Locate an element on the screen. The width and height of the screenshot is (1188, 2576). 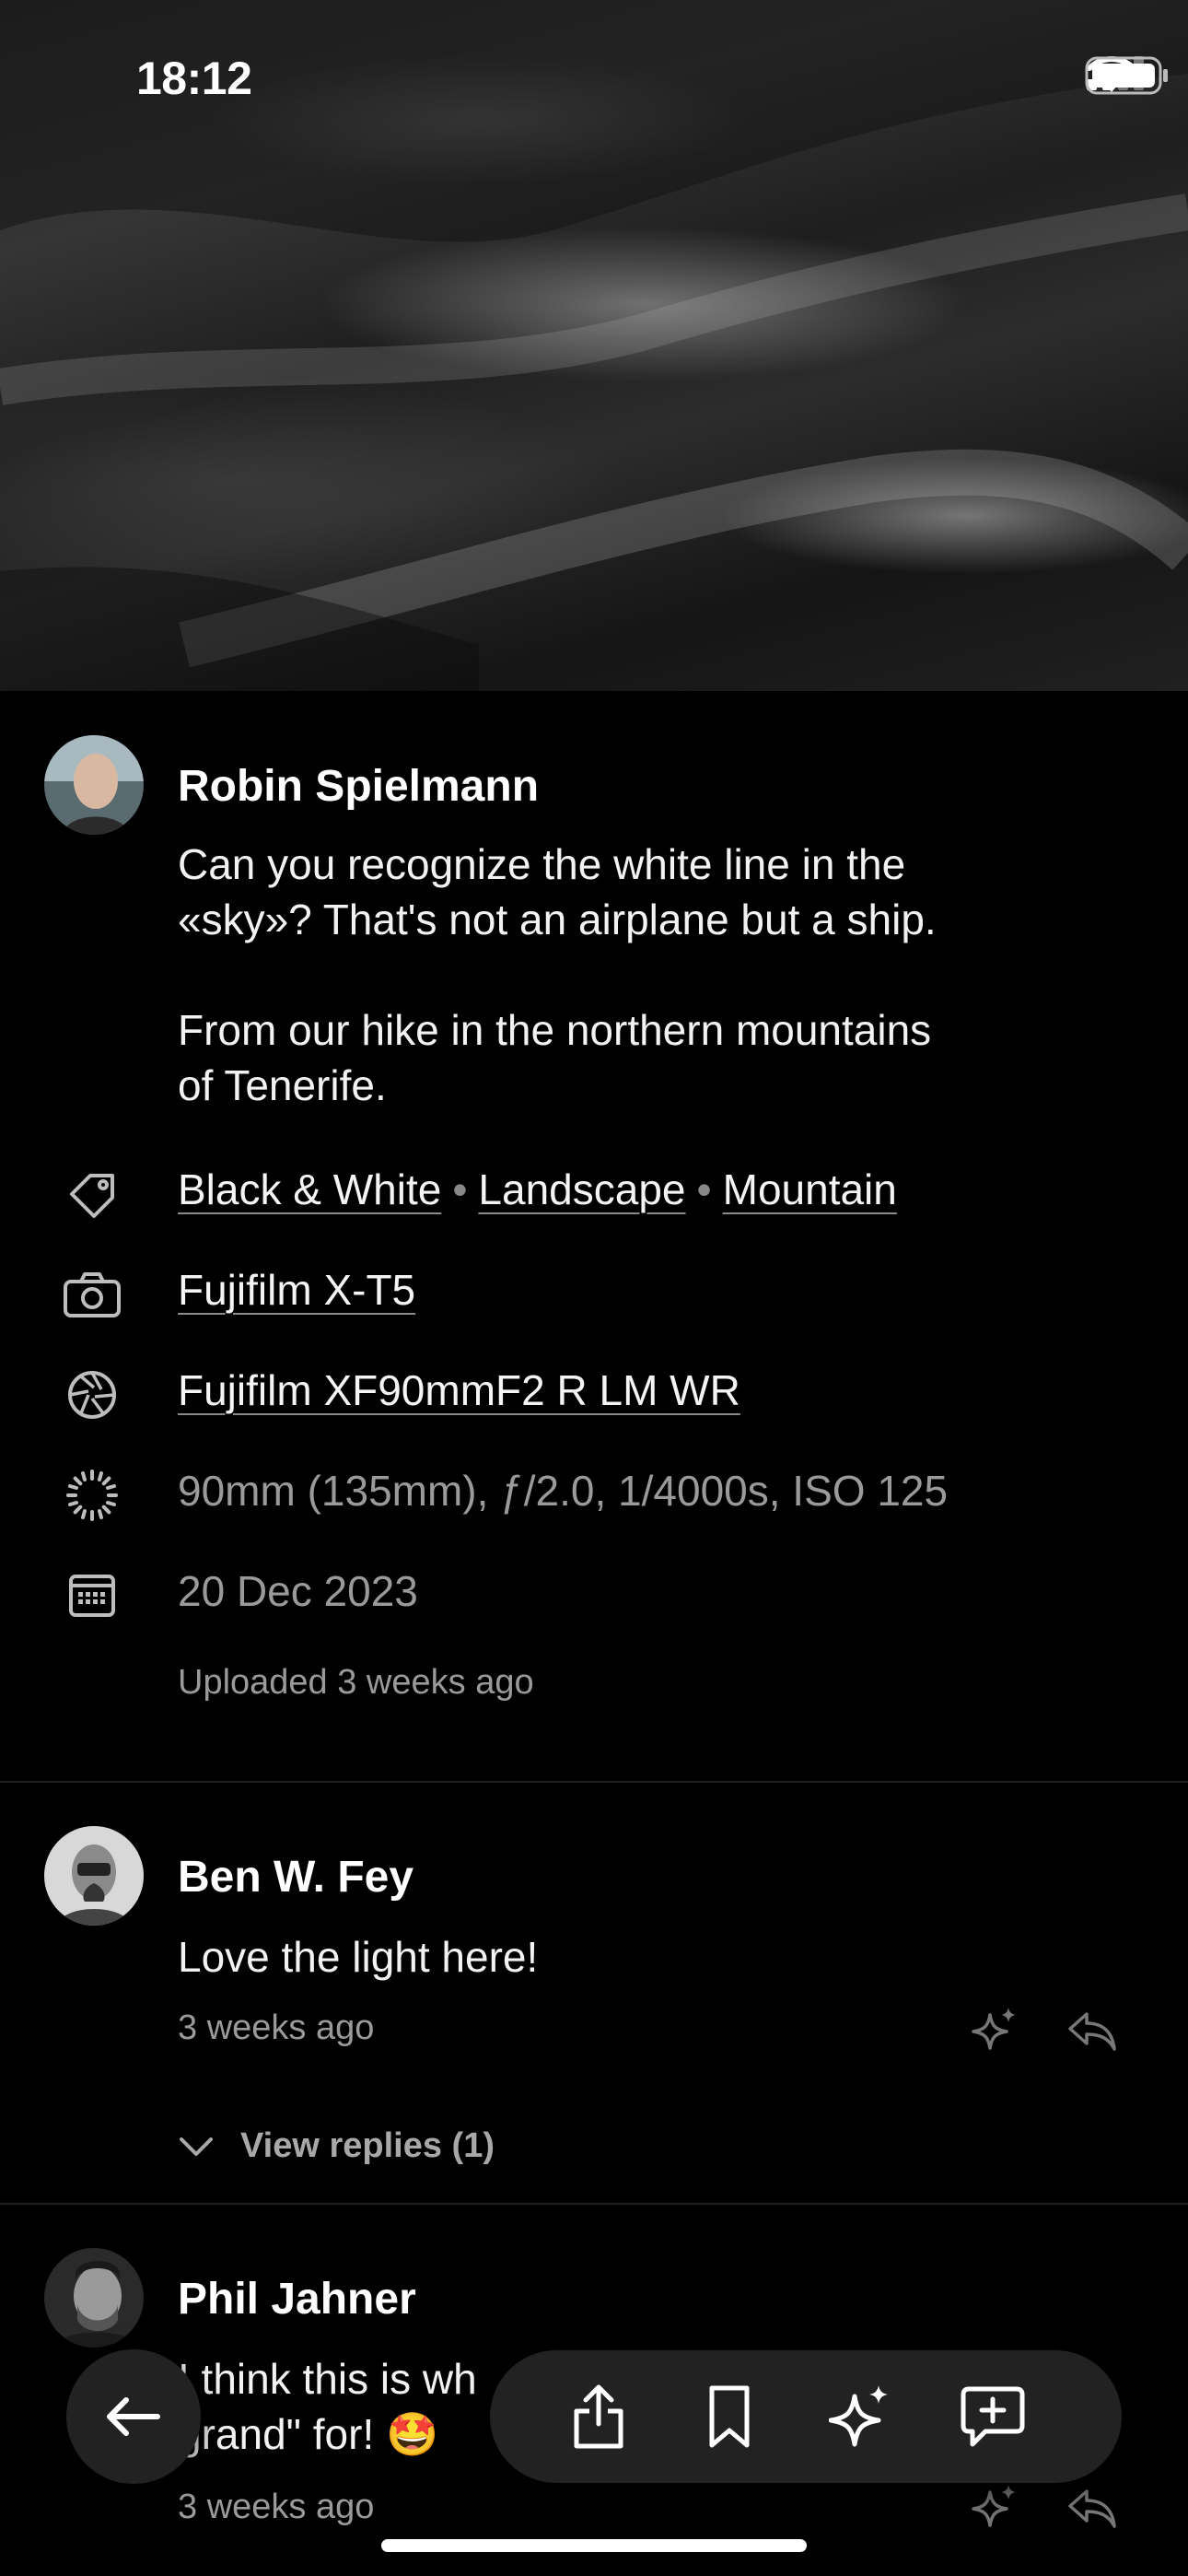
bookmark-button is located at coordinates (729, 2416).